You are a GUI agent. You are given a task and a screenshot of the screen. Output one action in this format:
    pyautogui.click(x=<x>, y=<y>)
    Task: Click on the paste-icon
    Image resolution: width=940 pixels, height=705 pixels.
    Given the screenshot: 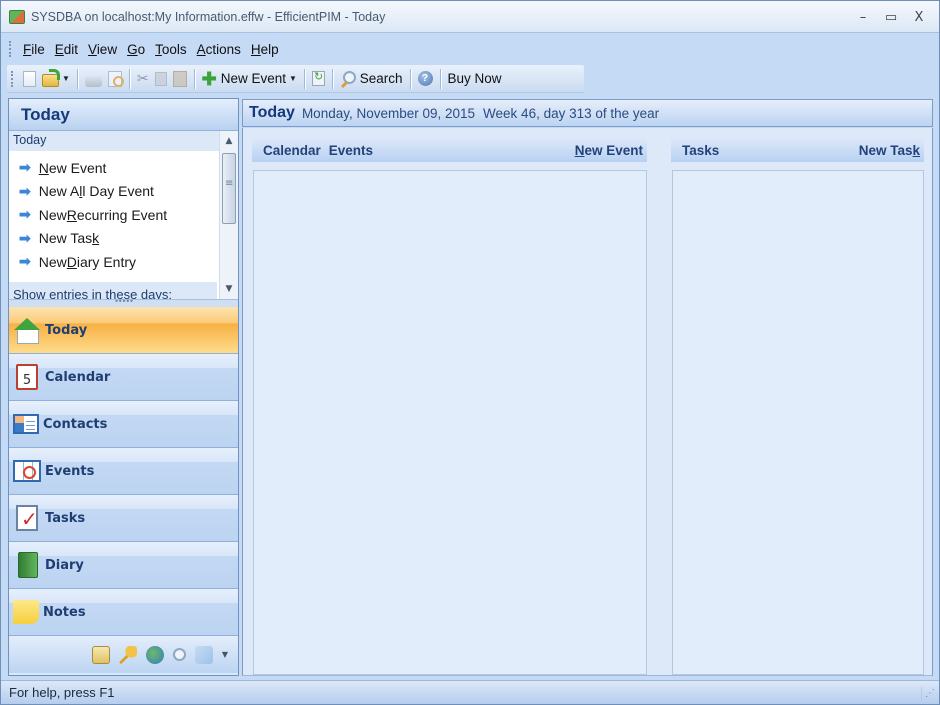 What is the action you would take?
    pyautogui.click(x=179, y=78)
    